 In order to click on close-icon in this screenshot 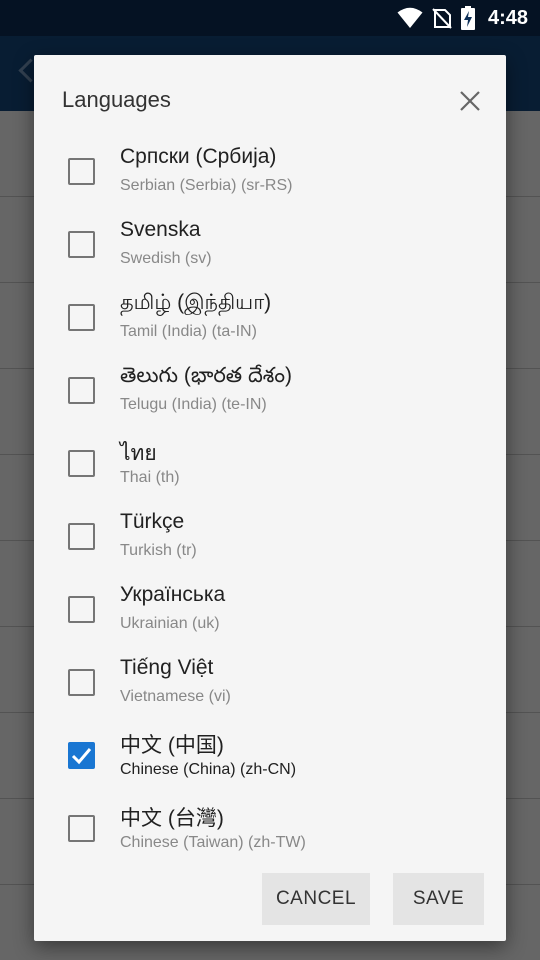, I will do `click(470, 101)`.